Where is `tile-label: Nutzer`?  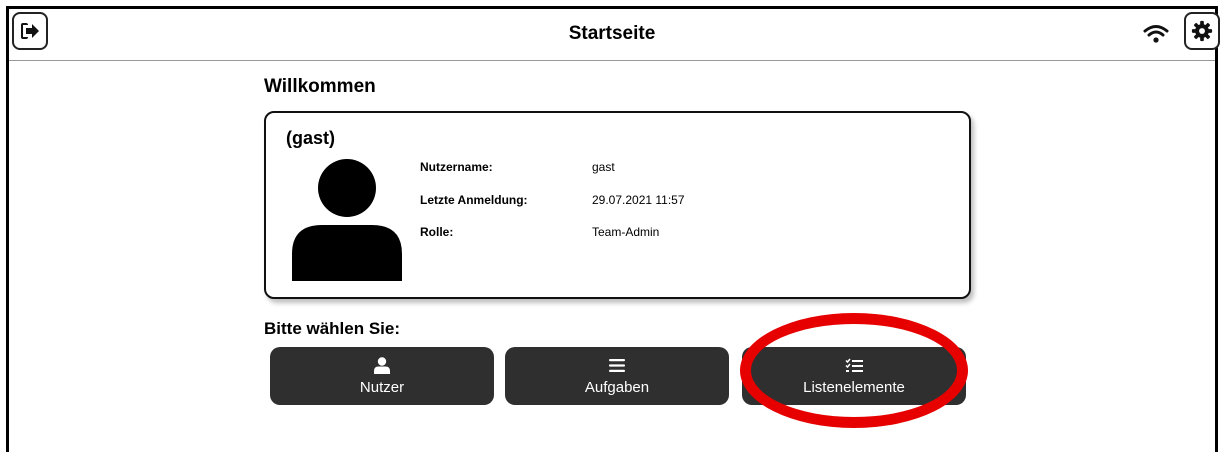 tile-label: Nutzer is located at coordinates (382, 387).